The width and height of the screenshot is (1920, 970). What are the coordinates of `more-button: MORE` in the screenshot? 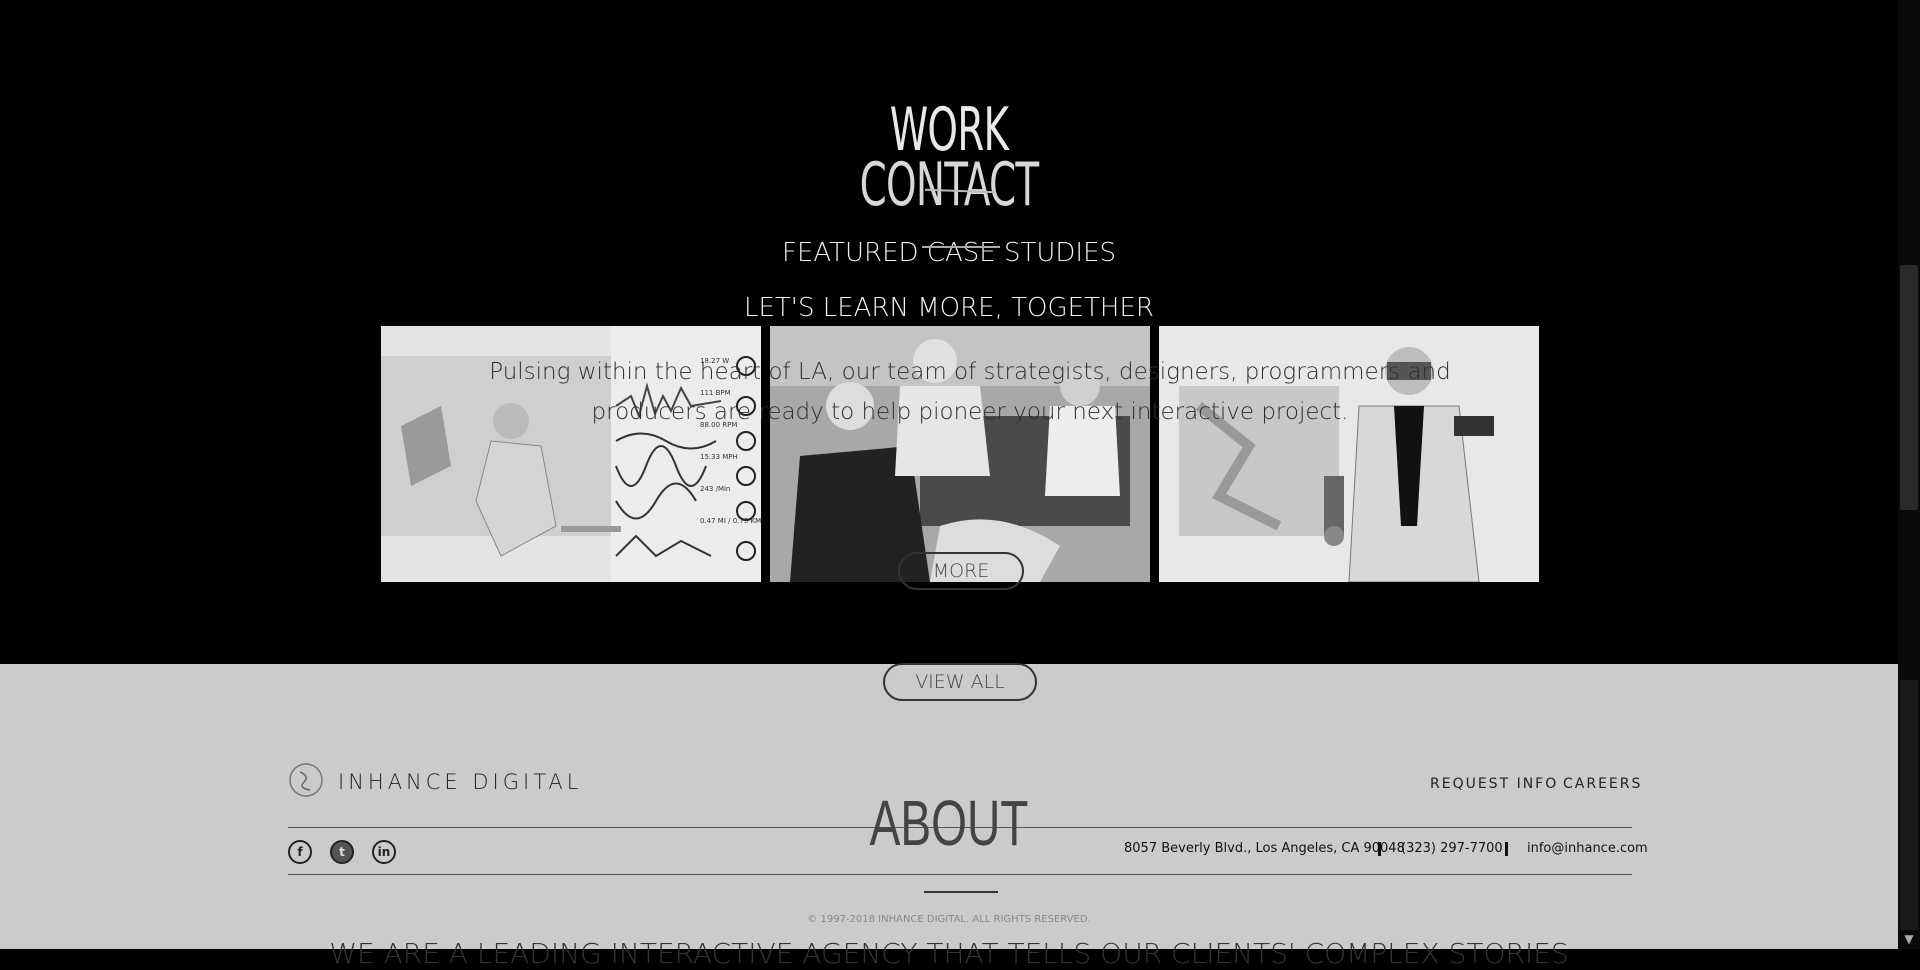 It's located at (961, 571).